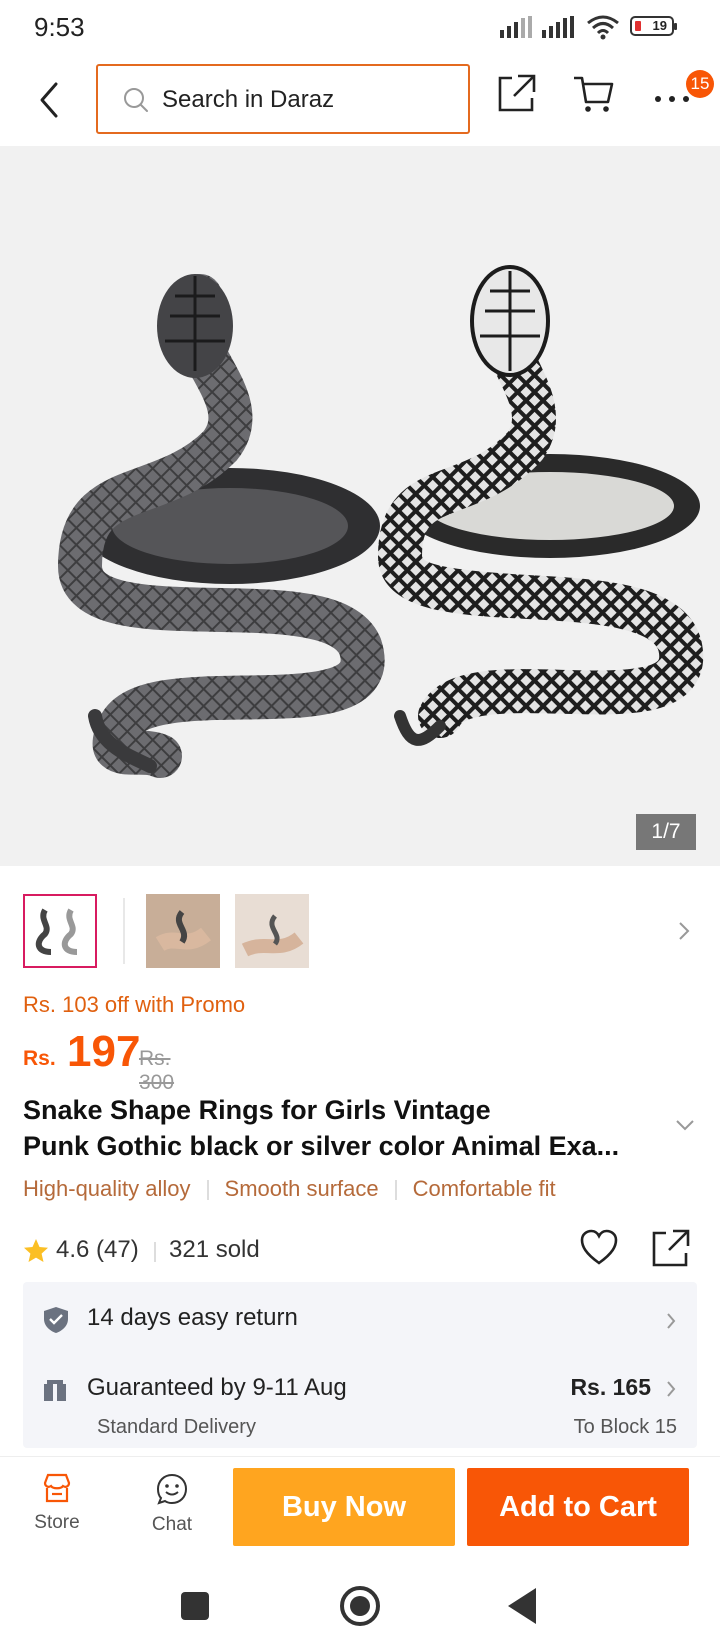  Describe the element at coordinates (360, 929) in the screenshot. I see `thumbnail-strip` at that location.